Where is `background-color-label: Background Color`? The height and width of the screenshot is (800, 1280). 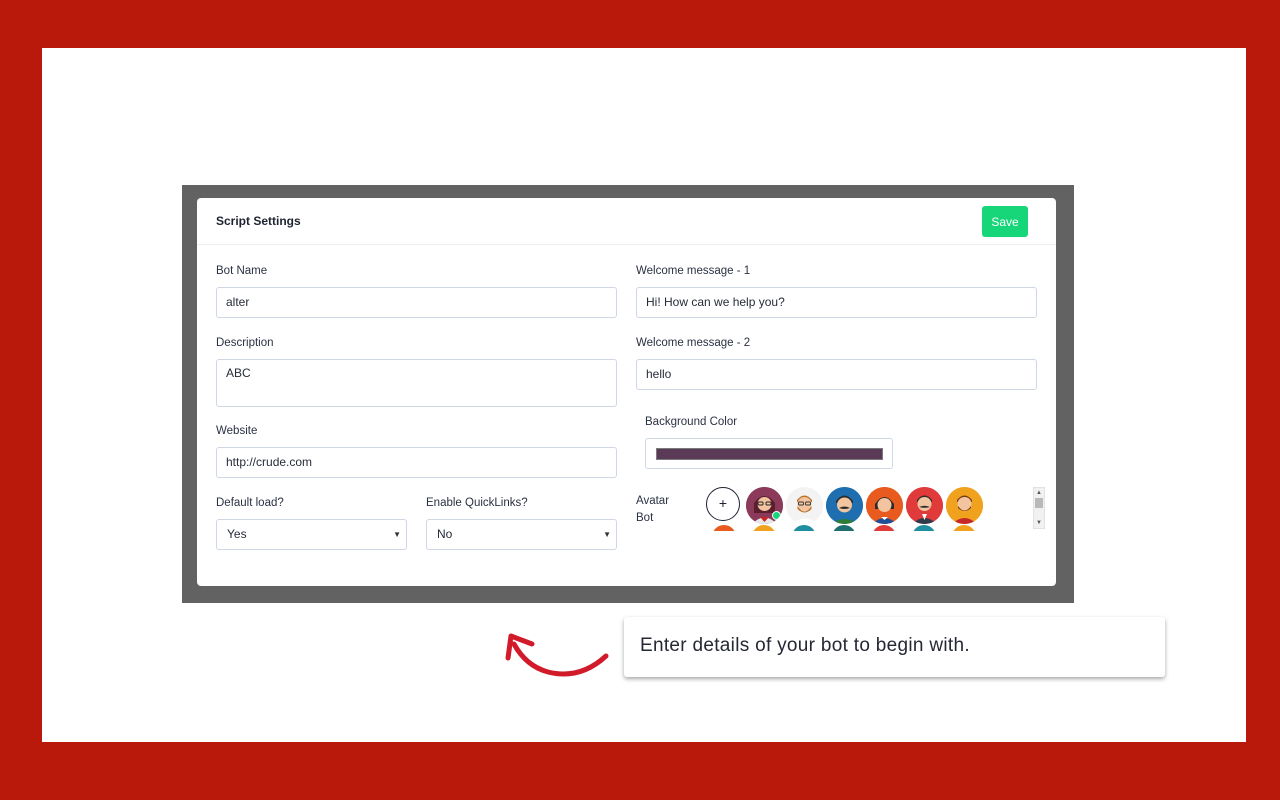 background-color-label: Background Color is located at coordinates (691, 422).